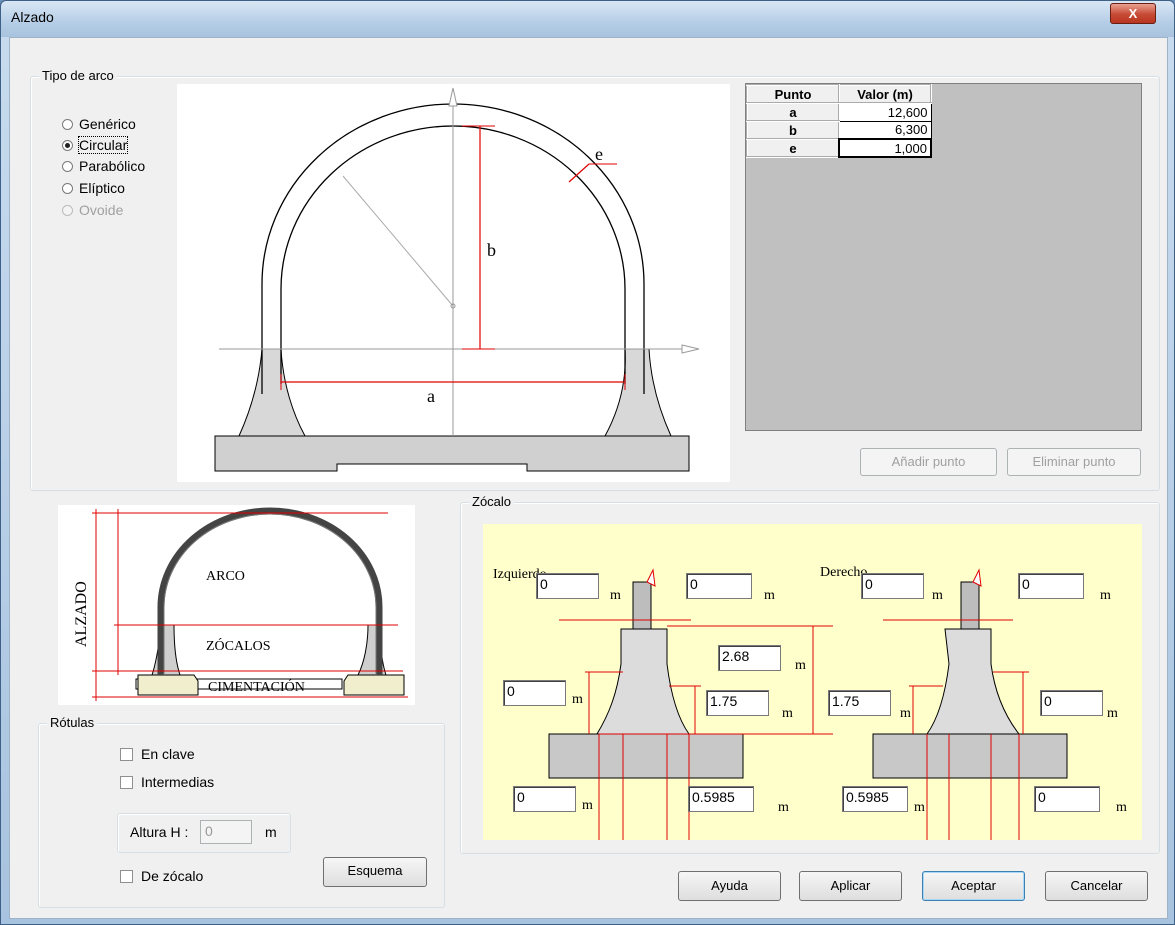  What do you see at coordinates (973, 681) in the screenshot?
I see `zocalo-right-plinth` at bounding box center [973, 681].